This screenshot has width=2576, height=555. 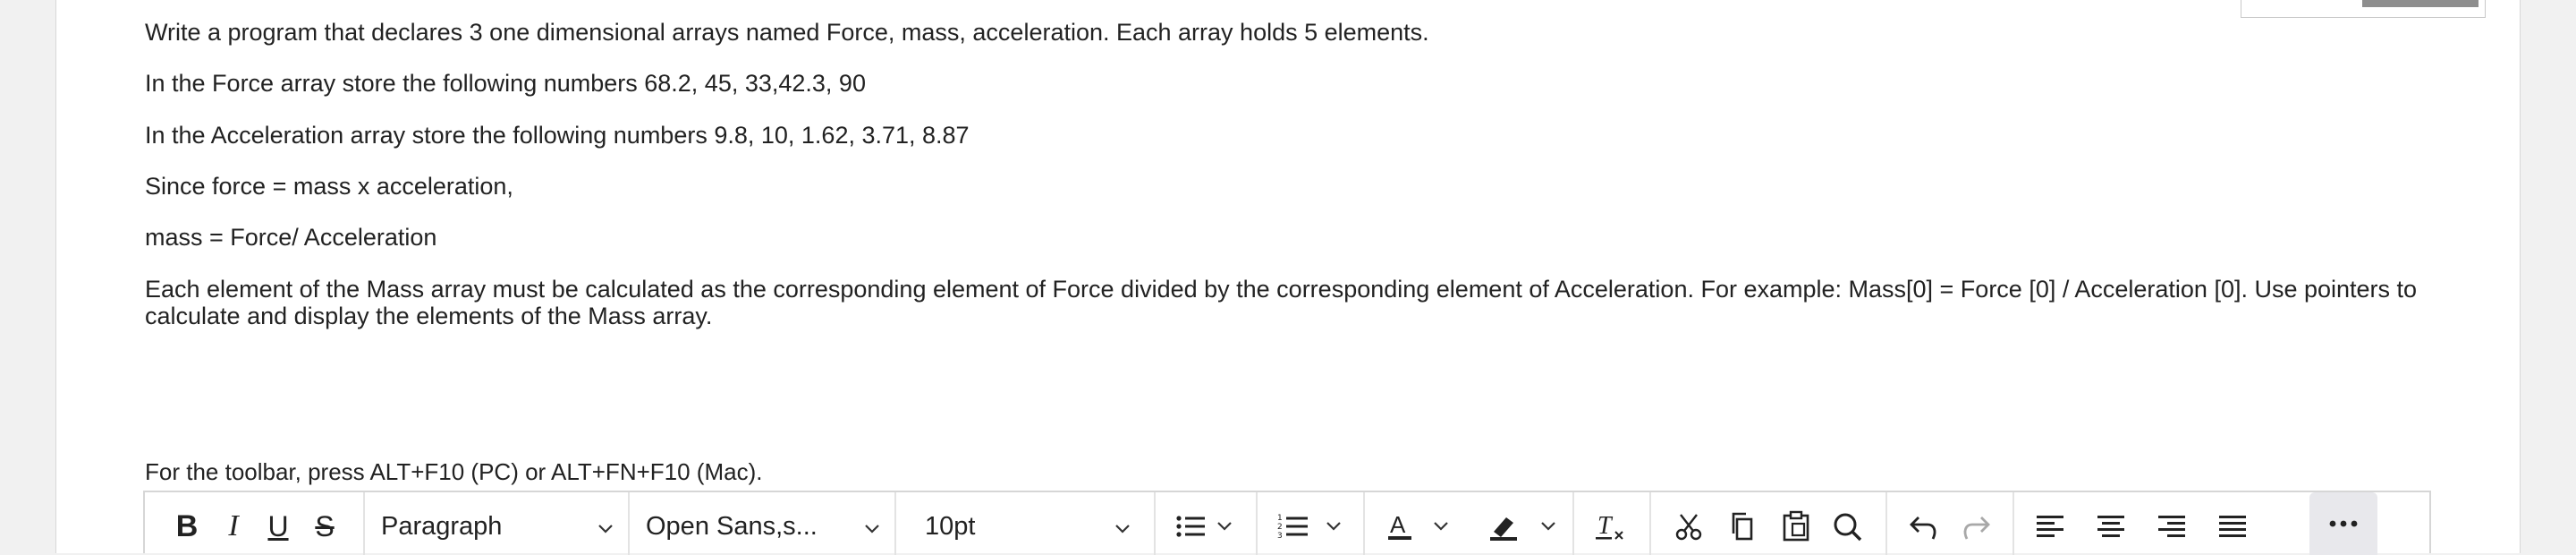 What do you see at coordinates (1280, 536) in the screenshot?
I see `svg-text: 3` at bounding box center [1280, 536].